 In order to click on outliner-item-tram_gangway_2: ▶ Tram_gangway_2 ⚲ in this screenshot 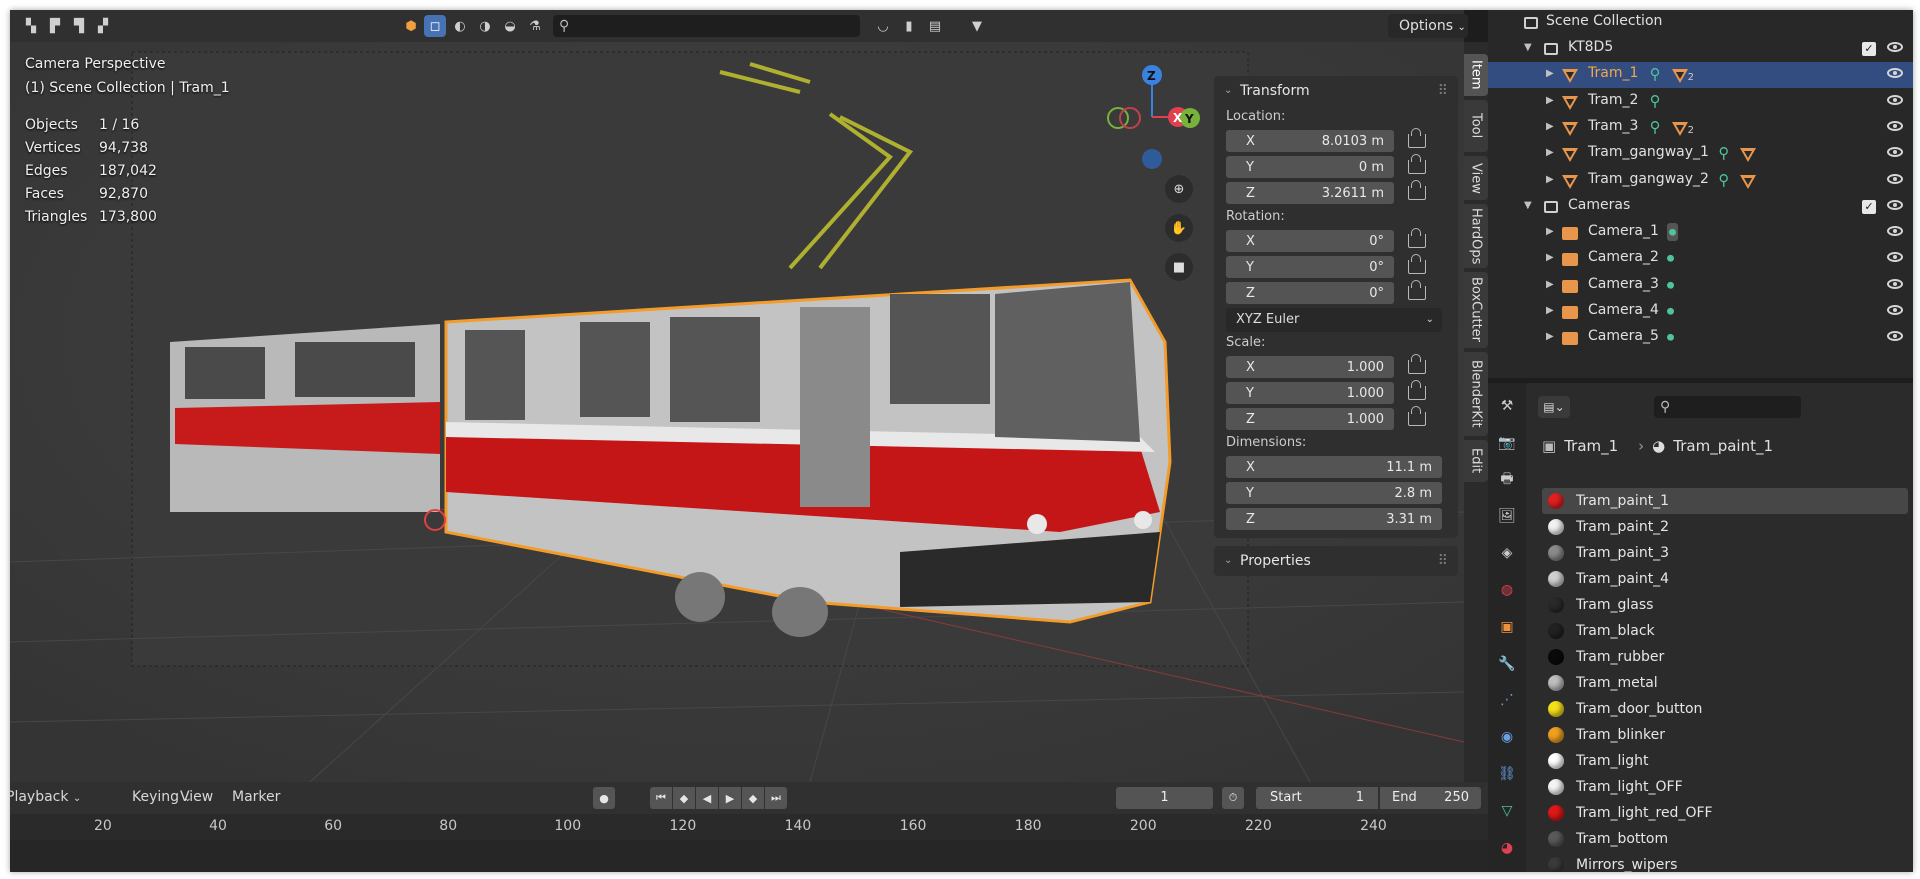, I will do `click(1700, 181)`.